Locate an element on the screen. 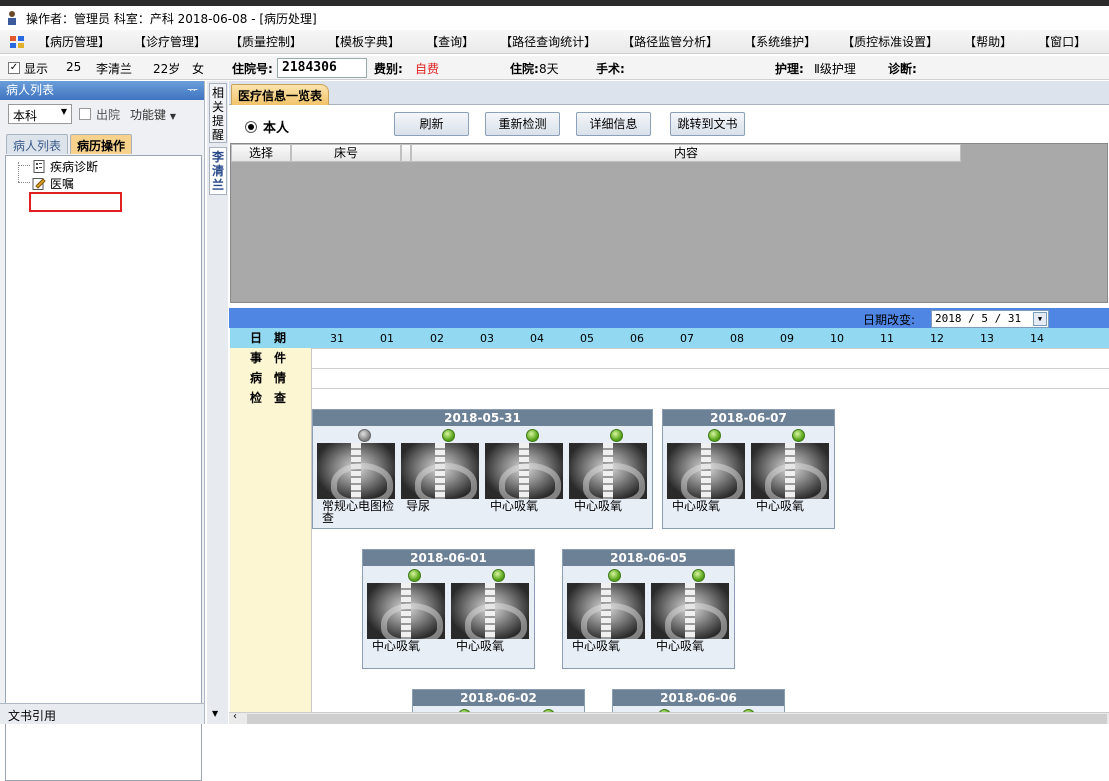 The image size is (1109, 781). show-checkbox: ✓ is located at coordinates (14, 68).